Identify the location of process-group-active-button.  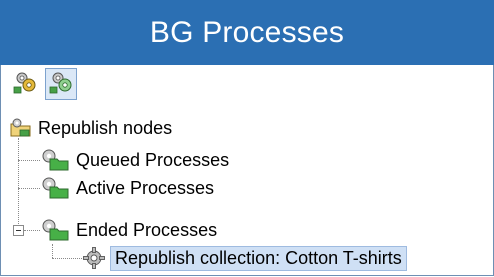
(61, 84).